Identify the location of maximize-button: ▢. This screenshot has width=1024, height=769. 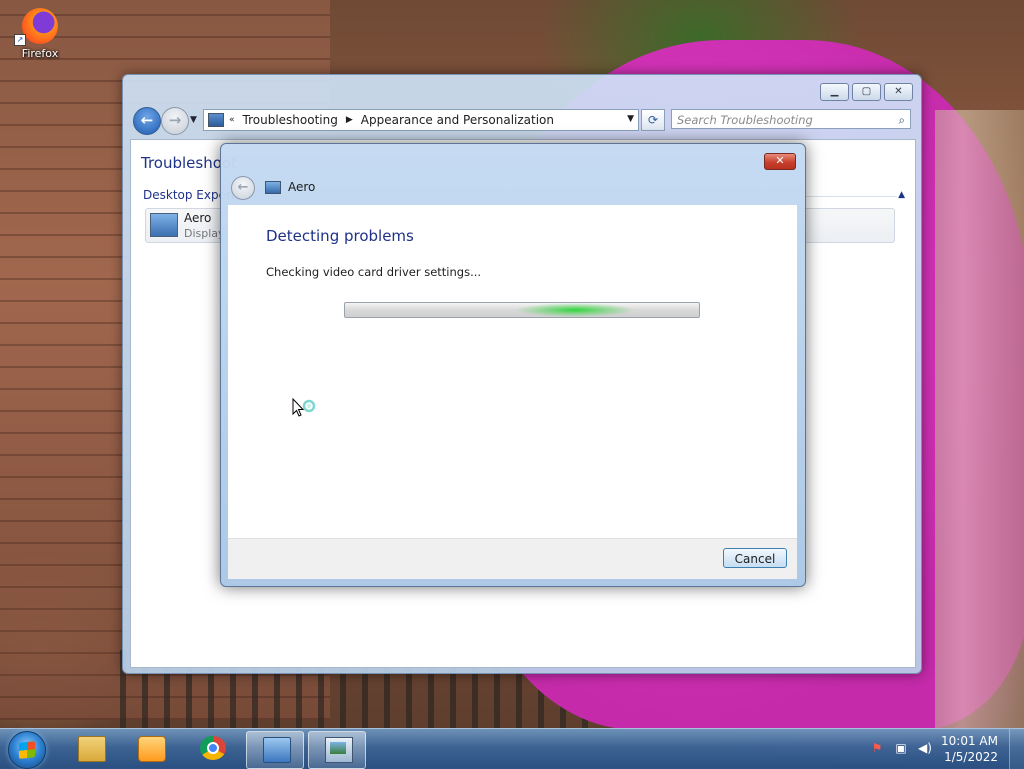
(866, 92).